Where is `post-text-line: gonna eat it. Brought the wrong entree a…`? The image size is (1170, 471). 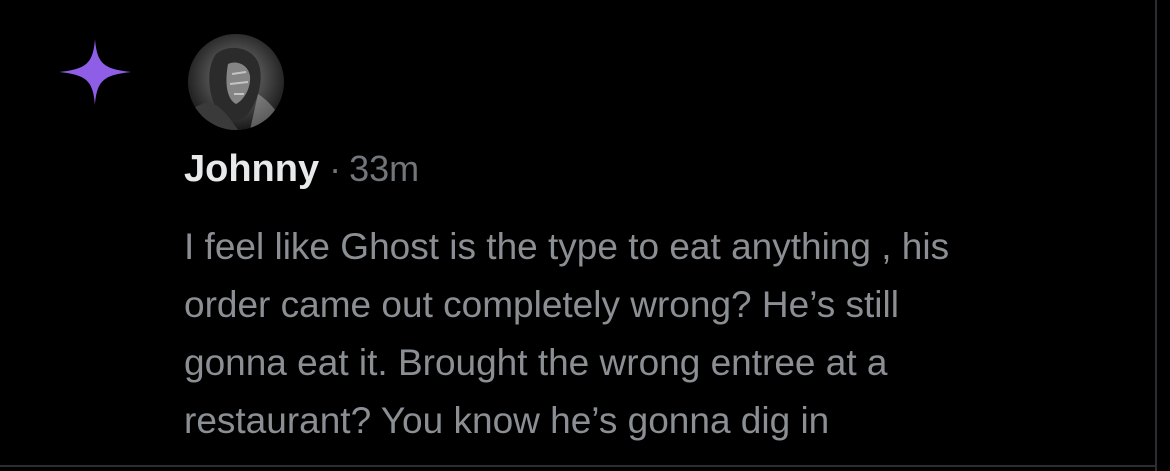 post-text-line: gonna eat it. Brought the wrong entree a… is located at coordinates (536, 362).